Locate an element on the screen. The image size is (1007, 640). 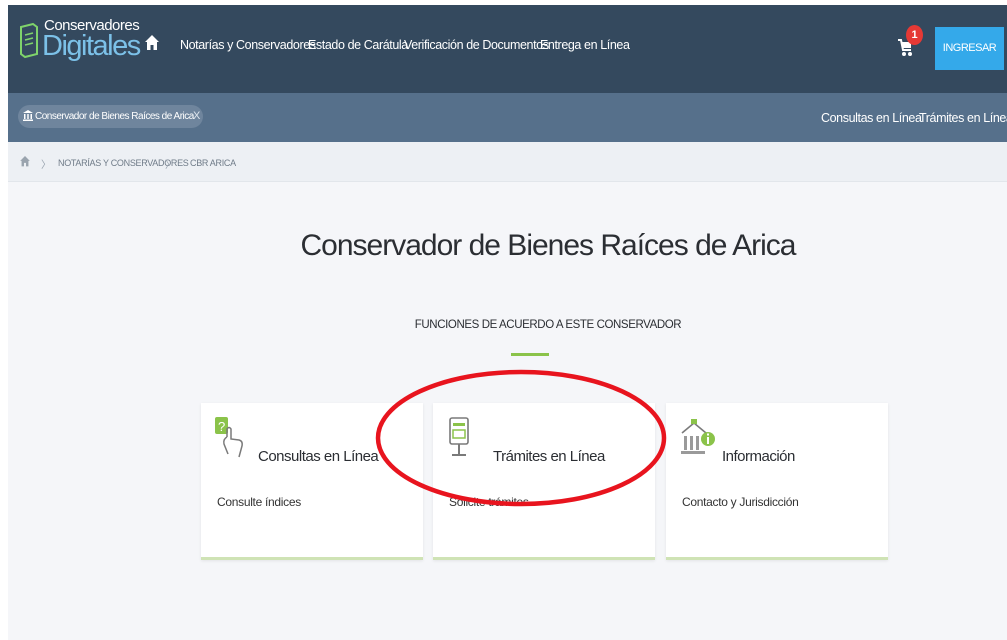
secnav-tramites-en-linea: Trámites en Línea is located at coordinates (963, 118).